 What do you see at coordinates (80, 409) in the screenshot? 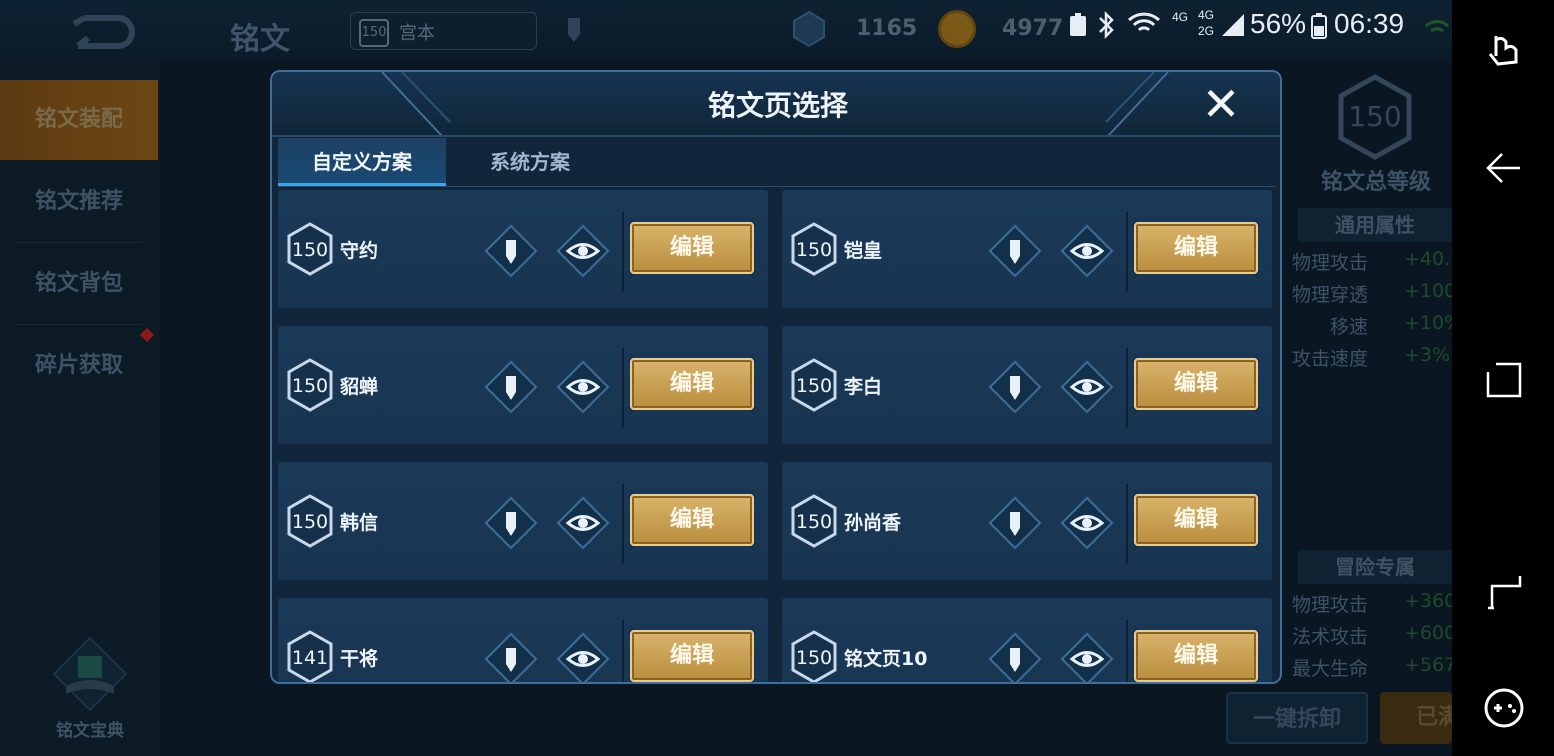
I see `sidebar: 铭文装配 铭文推荐 铭文背包 碎片获取 铭文宝典` at bounding box center [80, 409].